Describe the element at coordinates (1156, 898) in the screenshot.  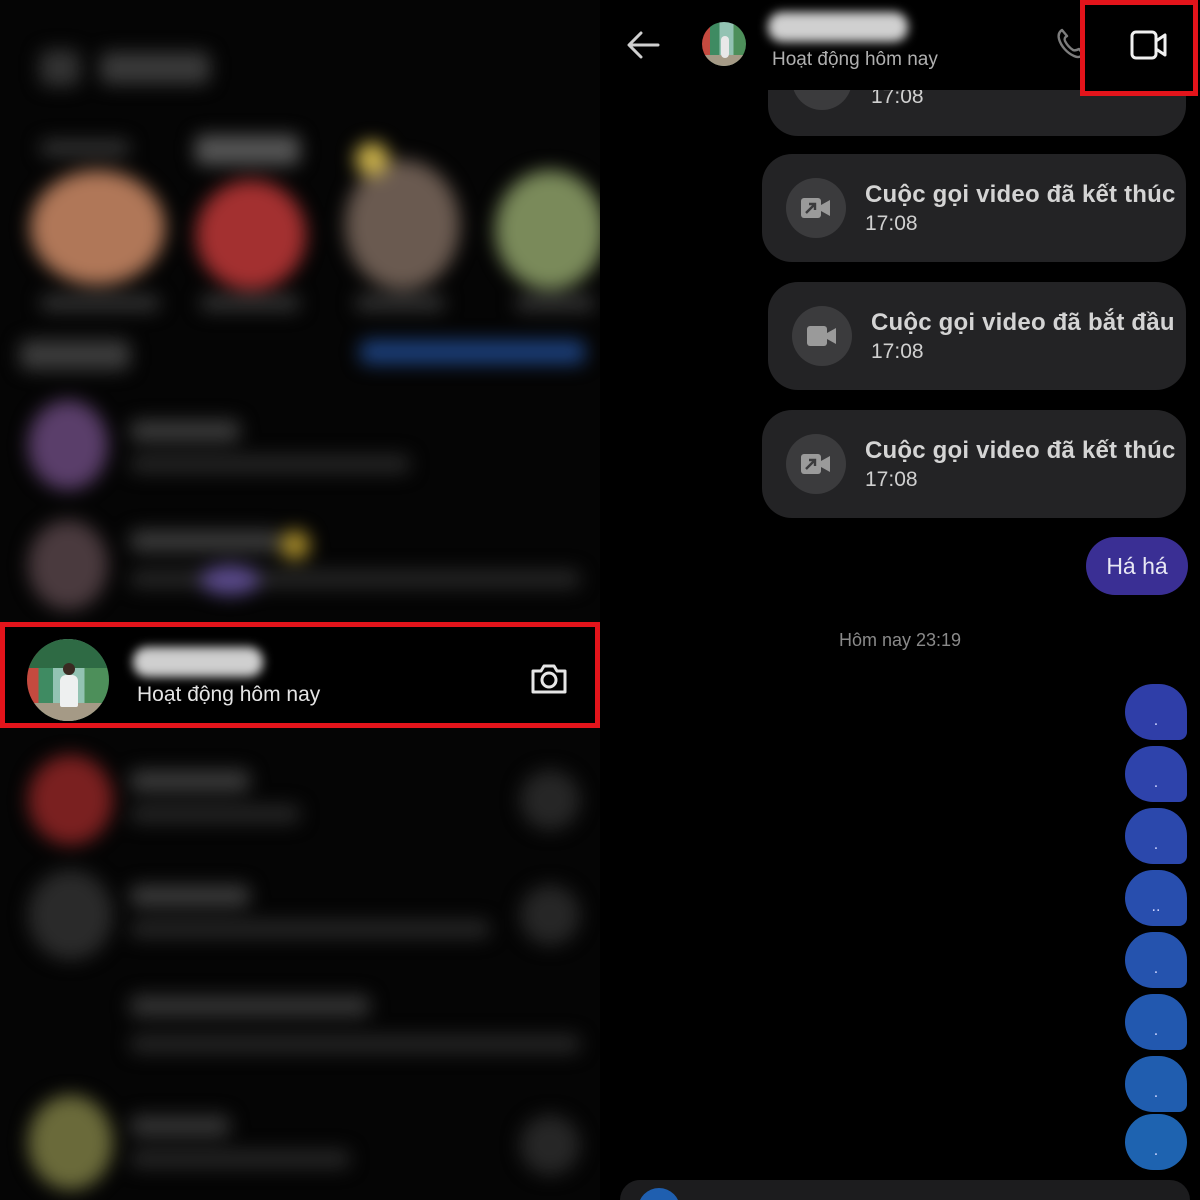
I see `sent-message-bubble: ..` at that location.